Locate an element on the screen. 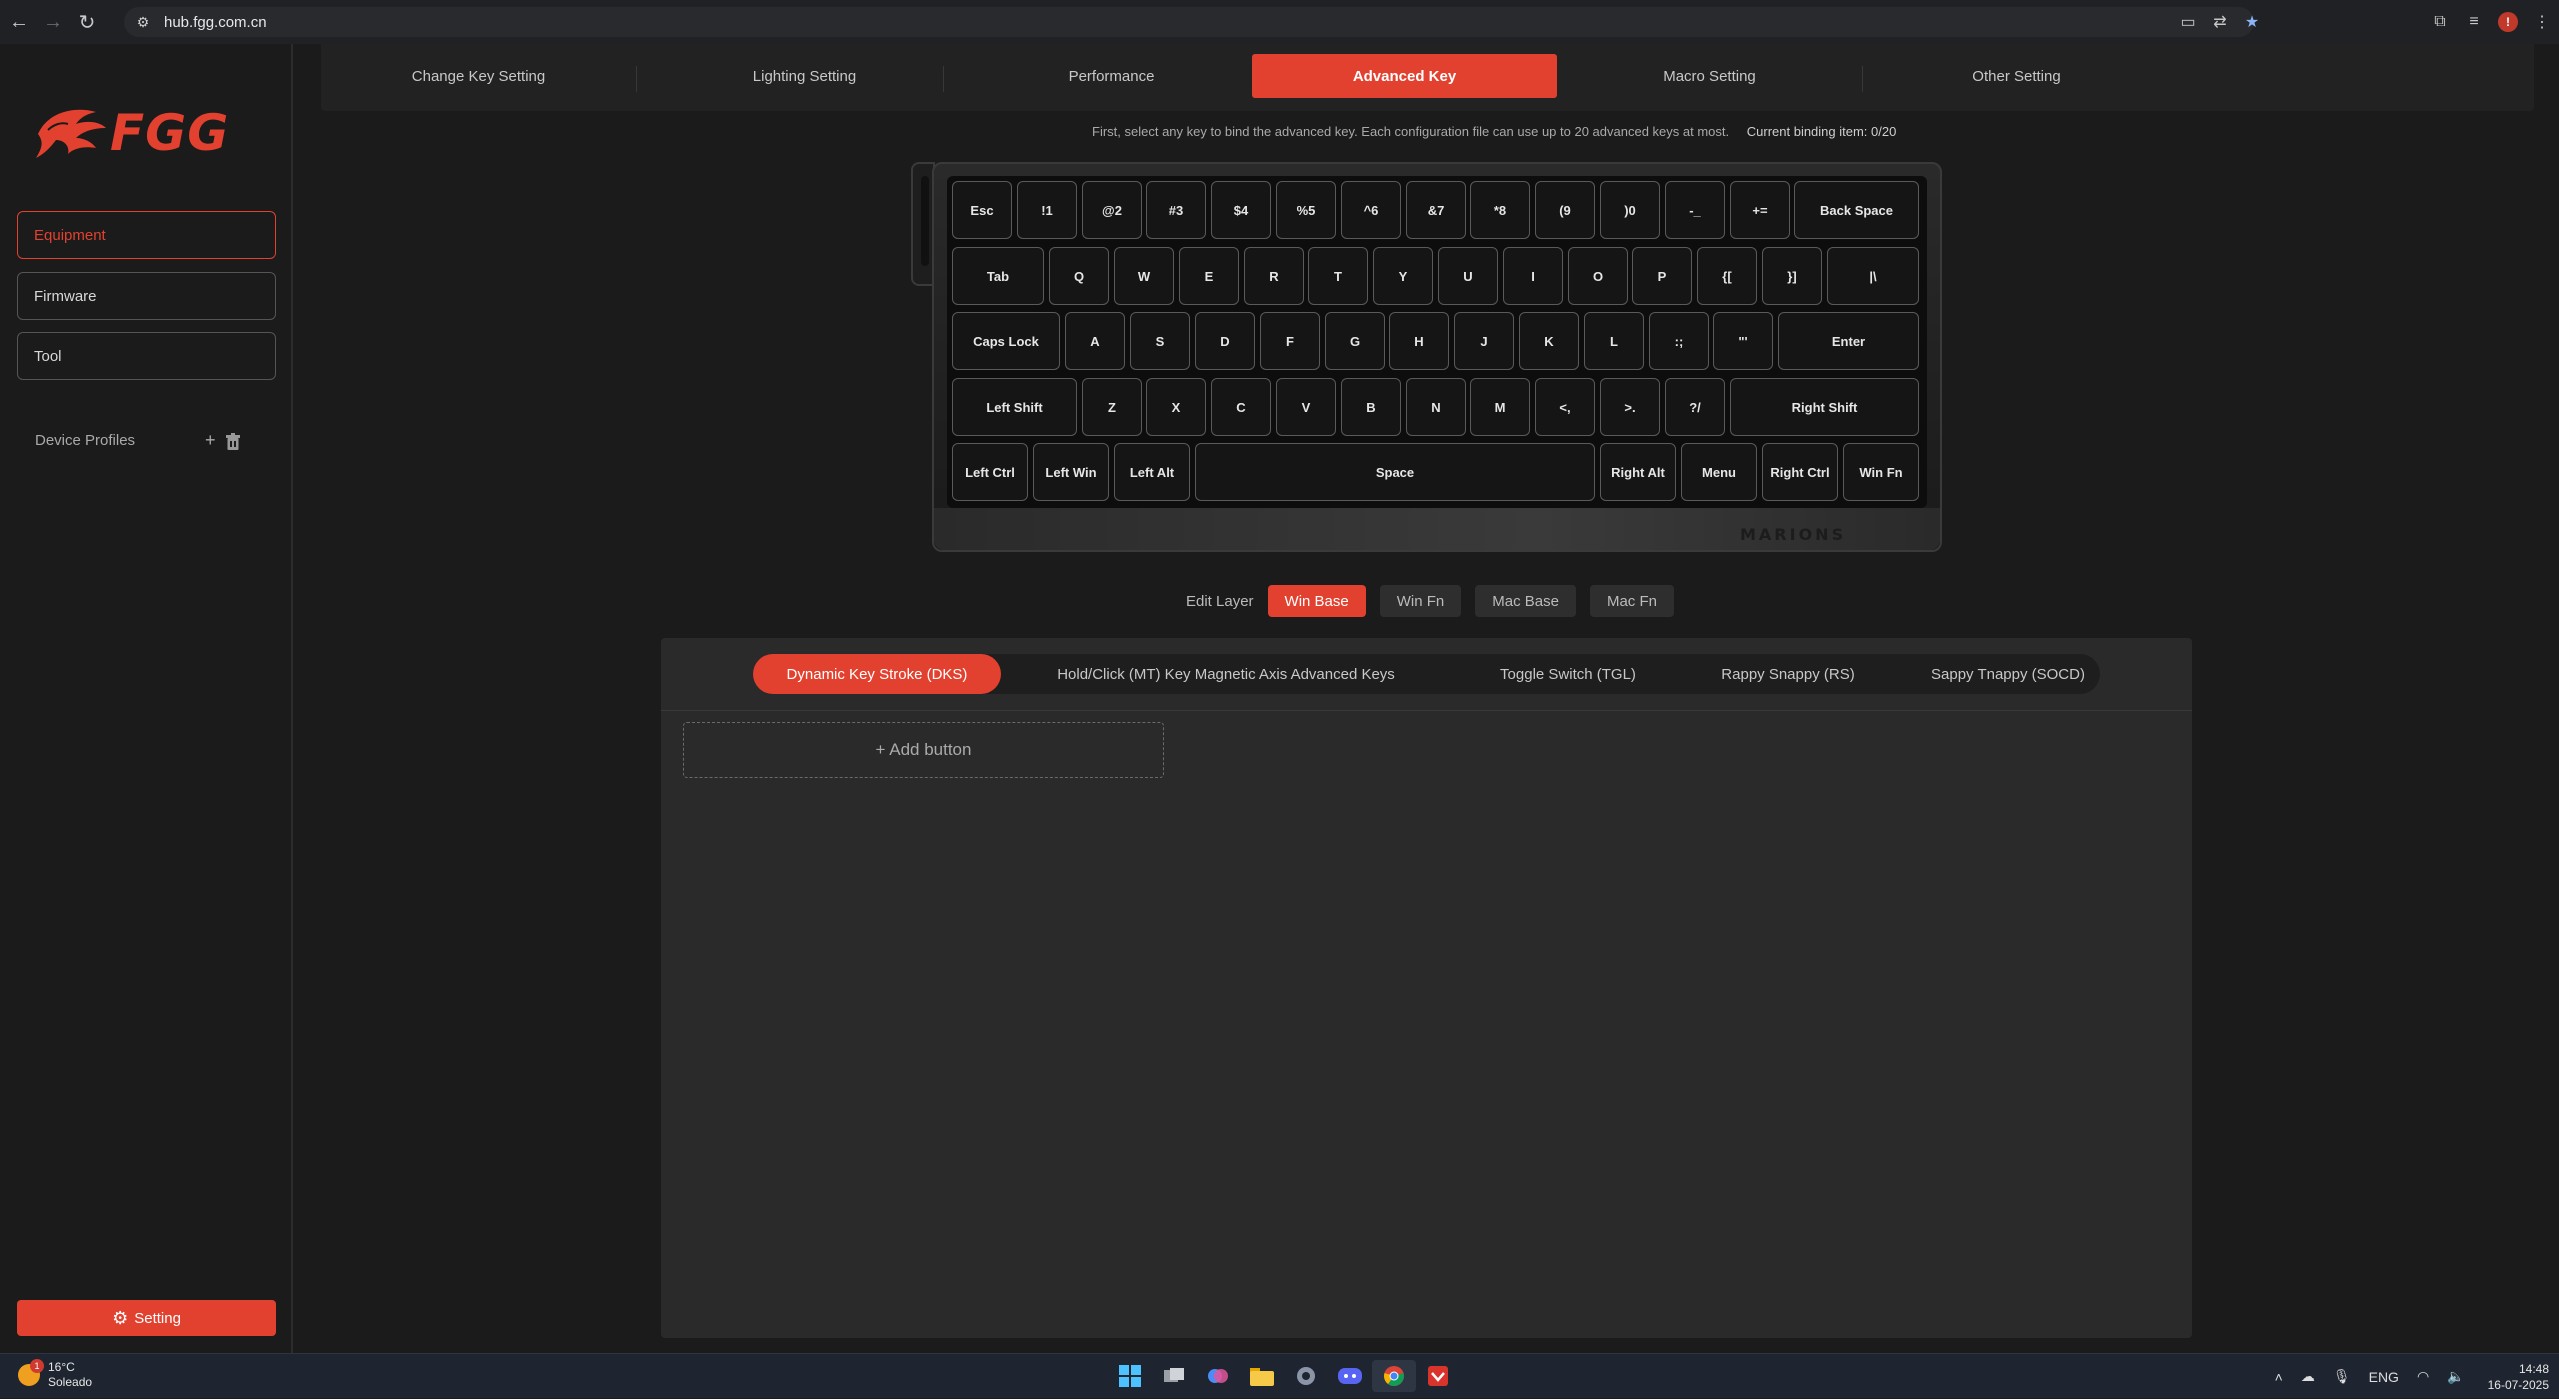 The image size is (2559, 1399). reload-icon: ↻ is located at coordinates (87, 22).